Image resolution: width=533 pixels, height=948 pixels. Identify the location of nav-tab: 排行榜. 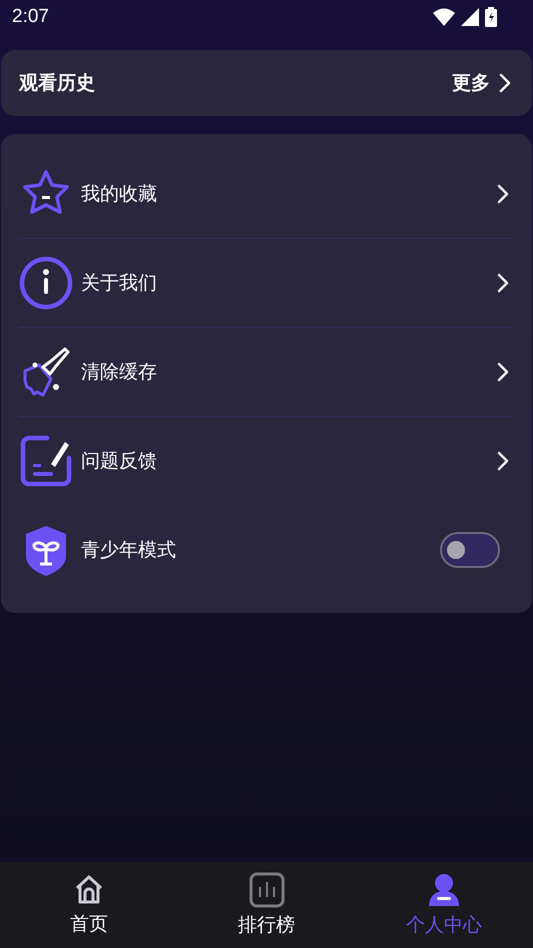
(267, 905).